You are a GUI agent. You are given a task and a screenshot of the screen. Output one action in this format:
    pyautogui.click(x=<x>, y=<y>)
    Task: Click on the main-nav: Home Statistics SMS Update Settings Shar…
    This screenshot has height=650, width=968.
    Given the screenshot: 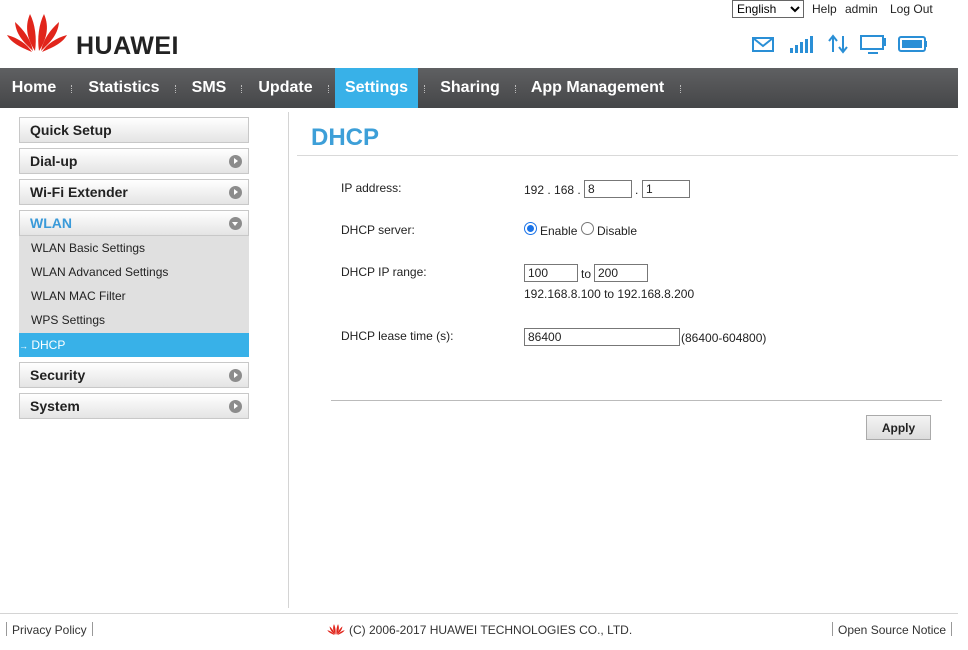 What is the action you would take?
    pyautogui.click(x=479, y=88)
    